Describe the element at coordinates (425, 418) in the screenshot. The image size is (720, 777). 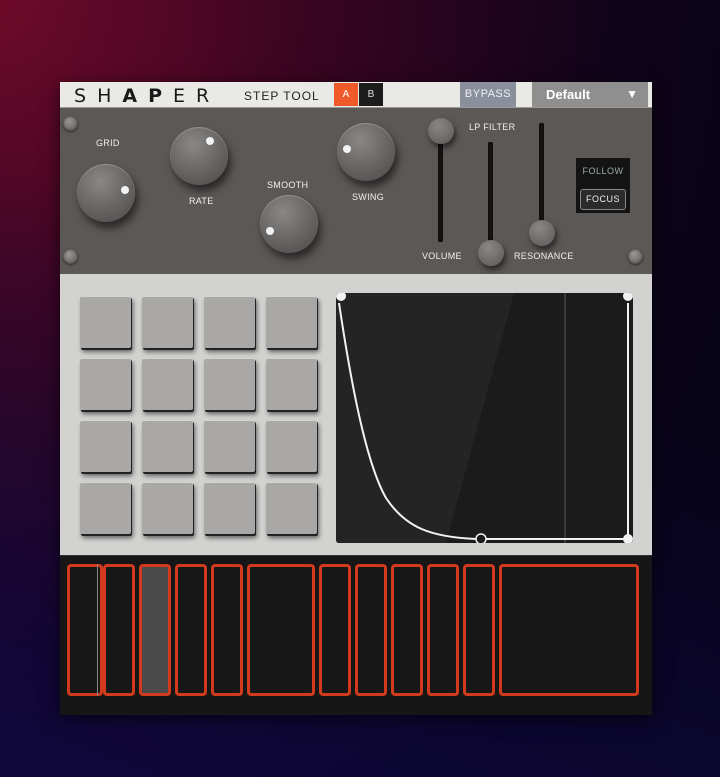
I see `display-sheen` at that location.